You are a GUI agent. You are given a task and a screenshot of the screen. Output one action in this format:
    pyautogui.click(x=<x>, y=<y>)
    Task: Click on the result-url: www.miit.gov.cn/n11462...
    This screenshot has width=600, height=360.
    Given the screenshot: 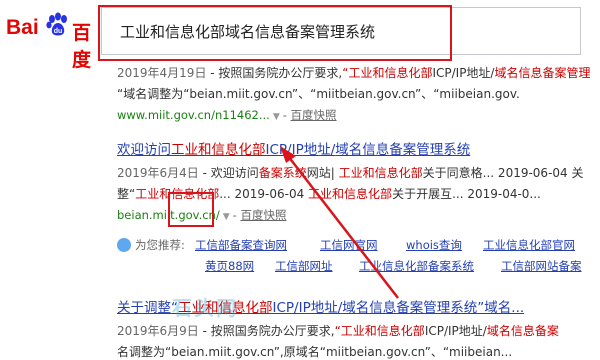 What is the action you would take?
    pyautogui.click(x=193, y=115)
    